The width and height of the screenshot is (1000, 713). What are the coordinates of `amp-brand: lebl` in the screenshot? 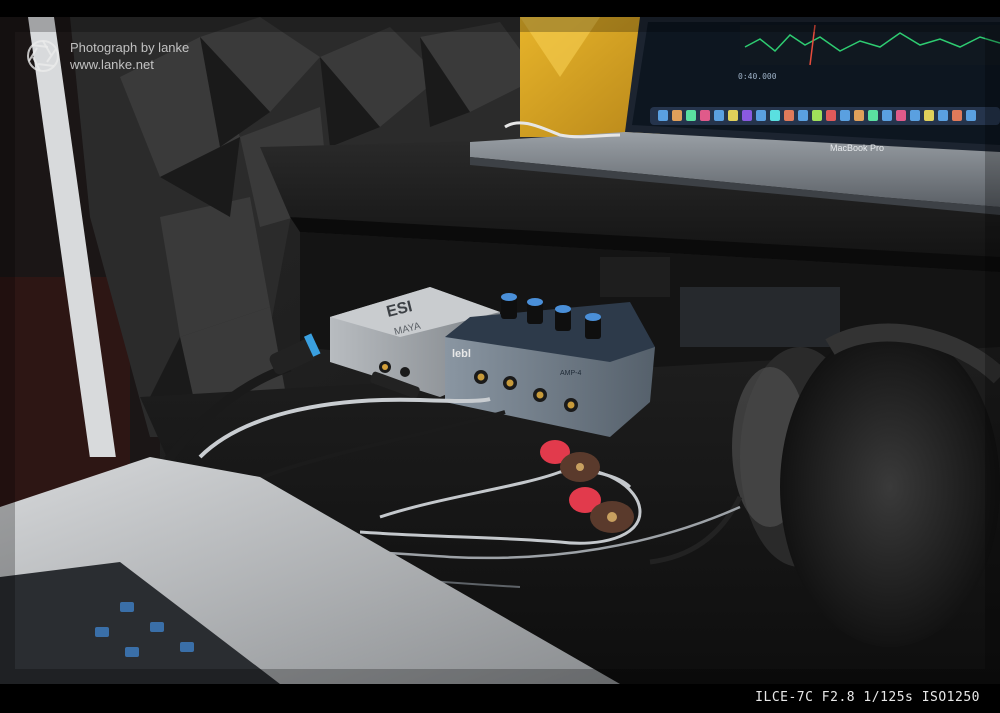 It's located at (461, 354).